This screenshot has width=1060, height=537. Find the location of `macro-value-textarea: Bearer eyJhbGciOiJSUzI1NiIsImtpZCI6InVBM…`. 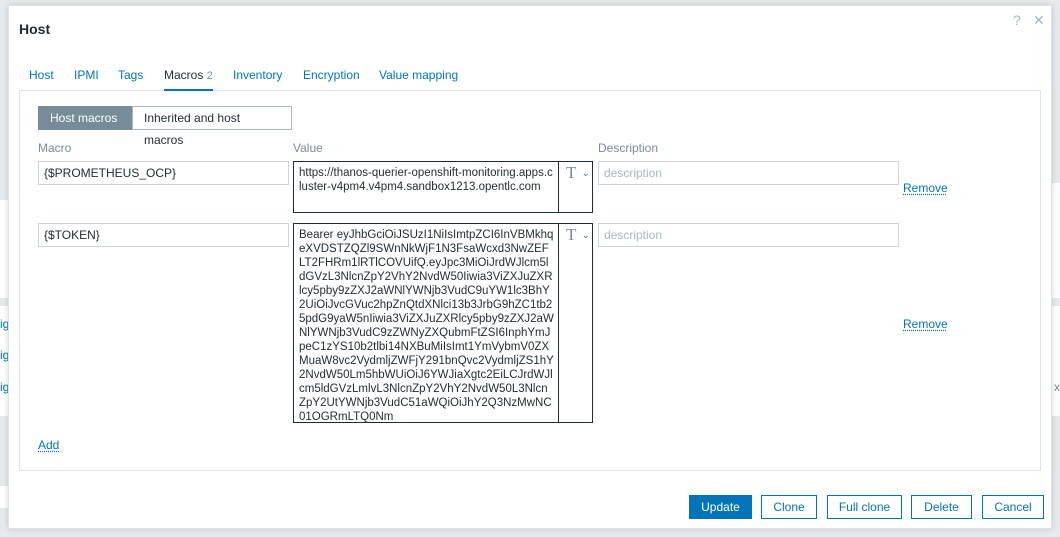

macro-value-textarea: Bearer eyJhbGciOiJSUzI1NiIsImtpZCI6InVBM… is located at coordinates (426, 323).